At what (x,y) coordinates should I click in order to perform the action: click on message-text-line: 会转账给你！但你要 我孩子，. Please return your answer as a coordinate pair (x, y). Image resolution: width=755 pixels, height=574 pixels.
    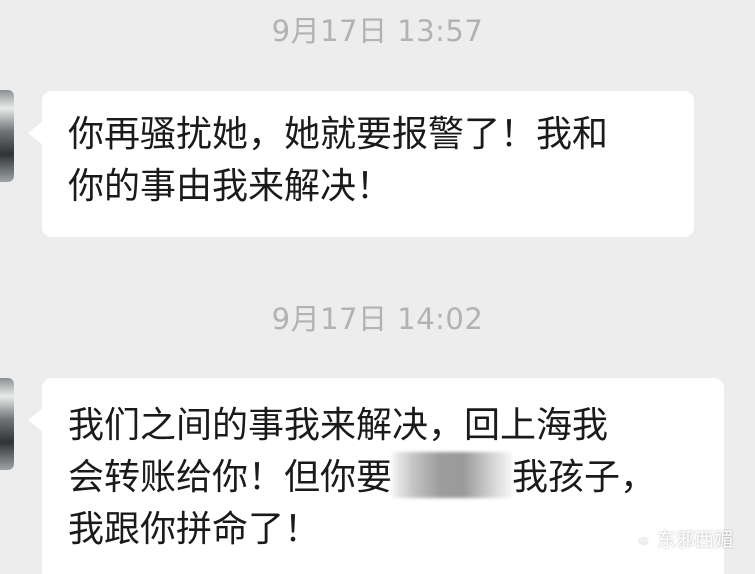
    Looking at the image, I should click on (383, 478).